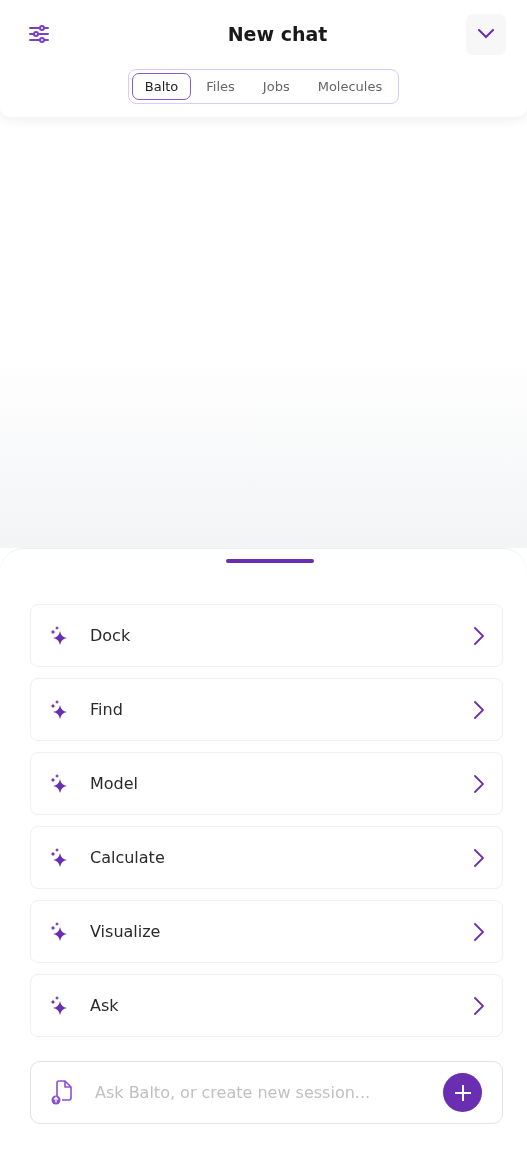 The height and width of the screenshot is (1153, 527). I want to click on action-item: Ask, so click(266, 1005).